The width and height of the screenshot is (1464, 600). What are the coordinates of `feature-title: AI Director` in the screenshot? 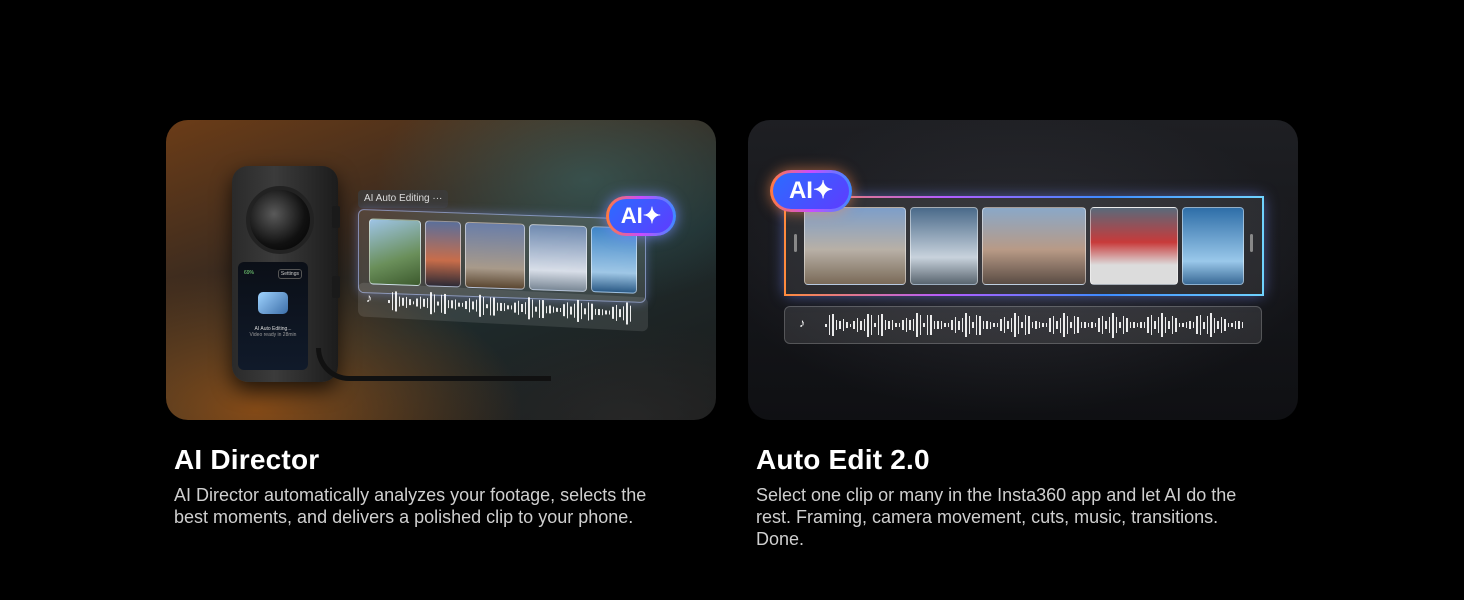 It's located at (247, 459).